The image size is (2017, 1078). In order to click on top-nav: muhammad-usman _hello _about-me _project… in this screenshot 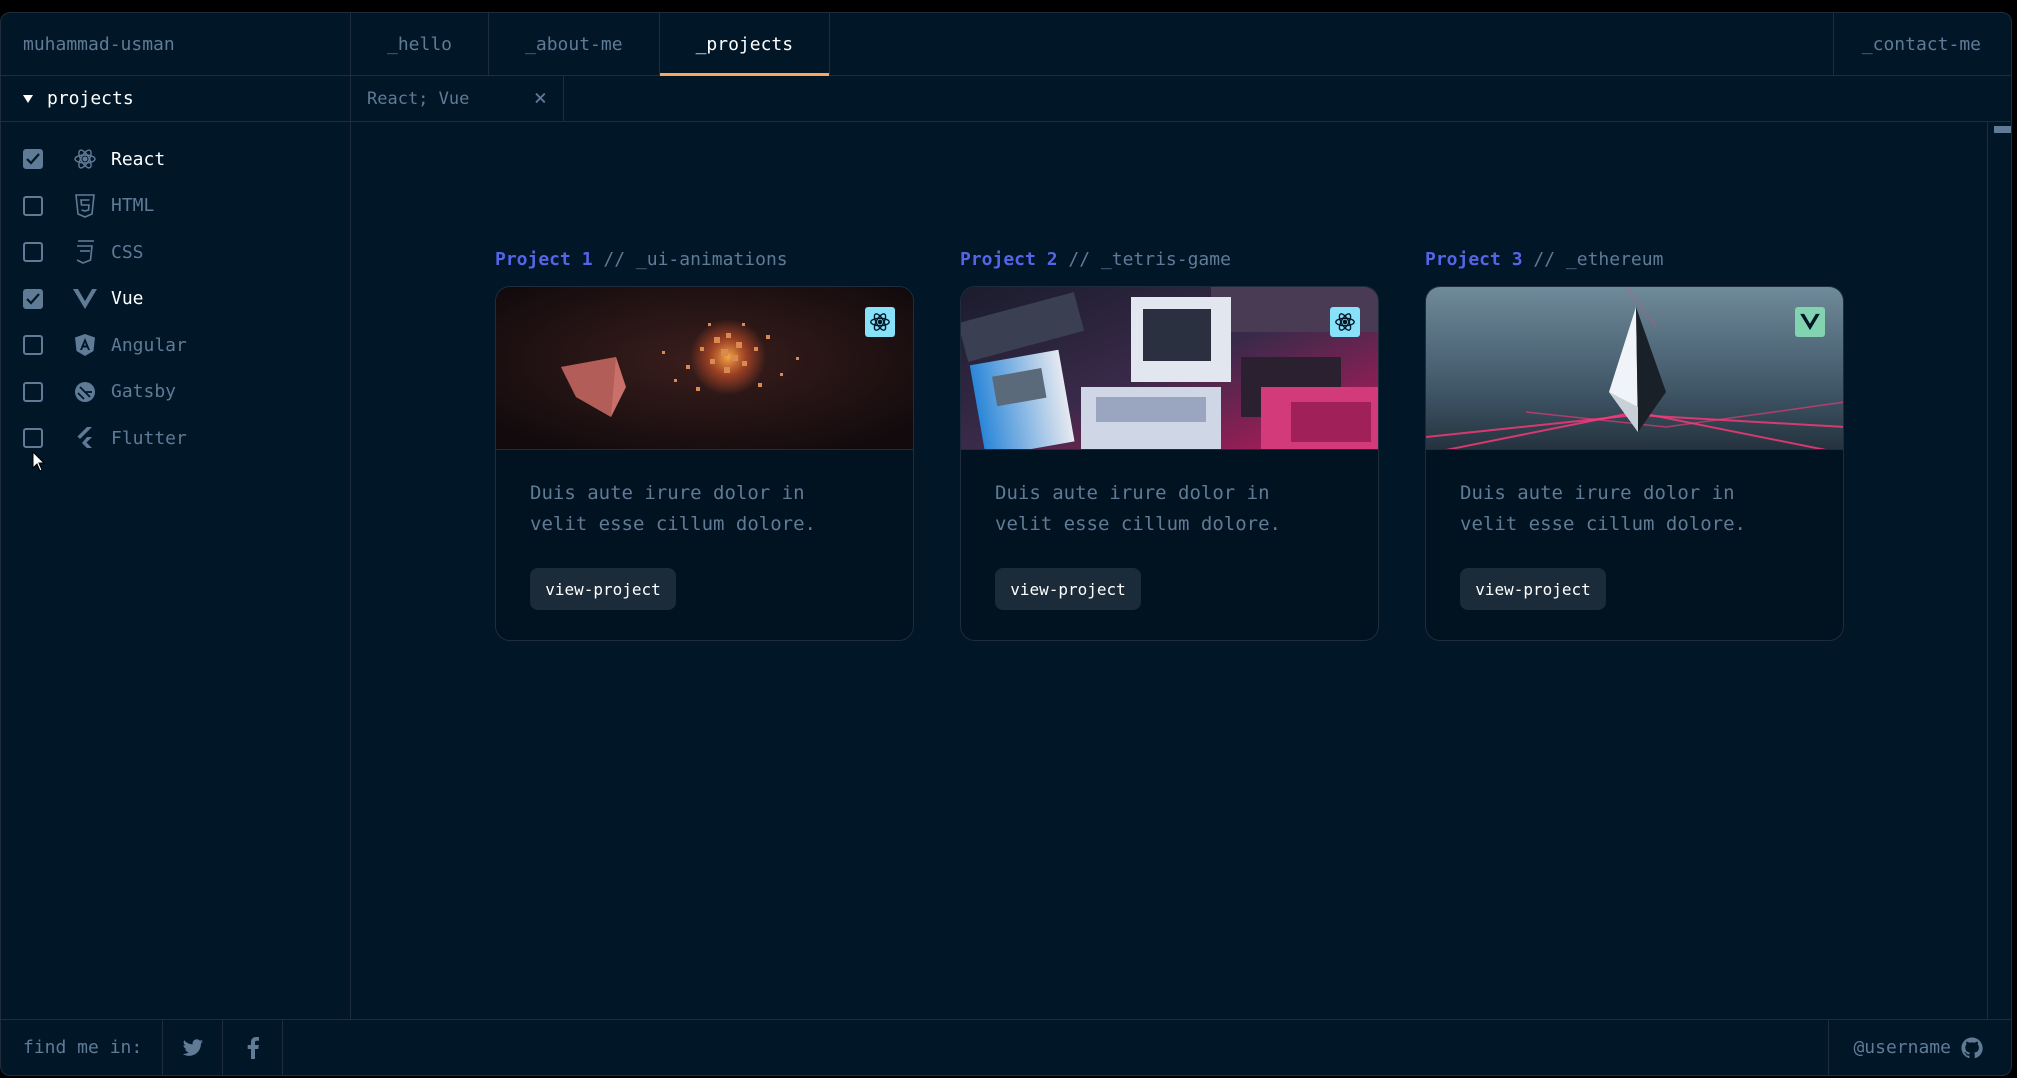, I will do `click(1006, 44)`.